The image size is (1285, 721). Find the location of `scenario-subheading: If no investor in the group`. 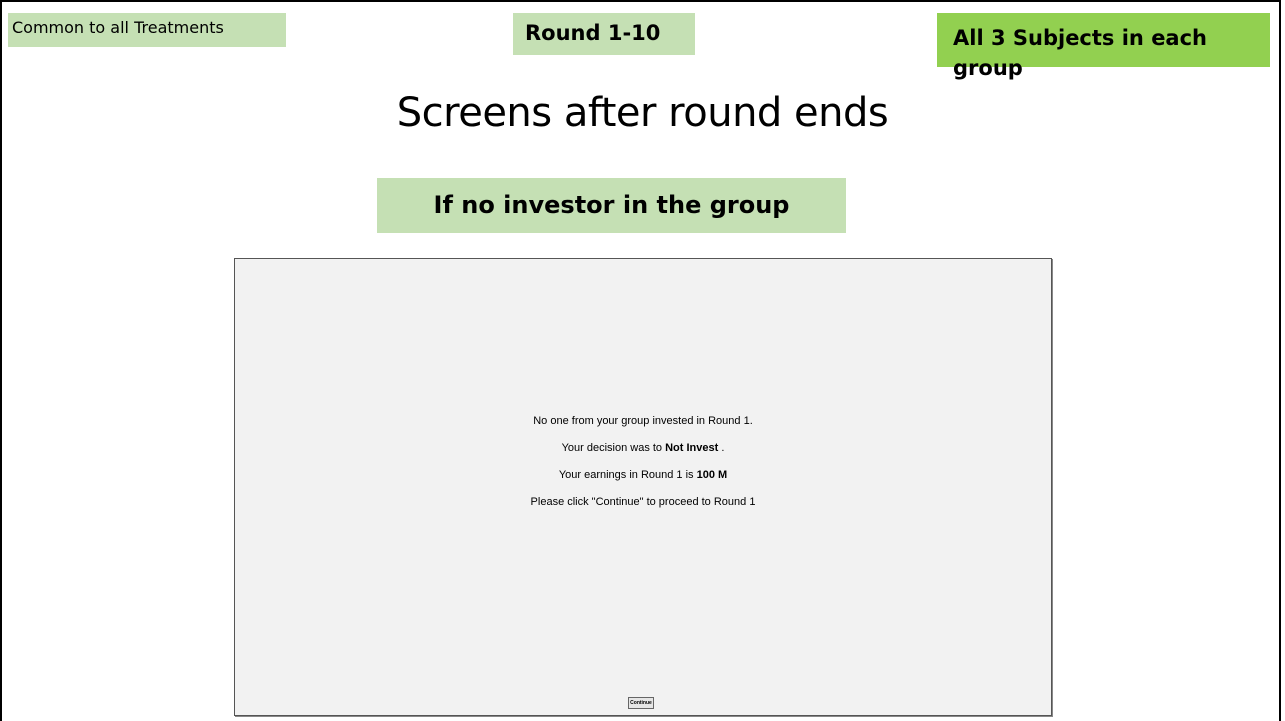

scenario-subheading: If no investor in the group is located at coordinates (611, 205).